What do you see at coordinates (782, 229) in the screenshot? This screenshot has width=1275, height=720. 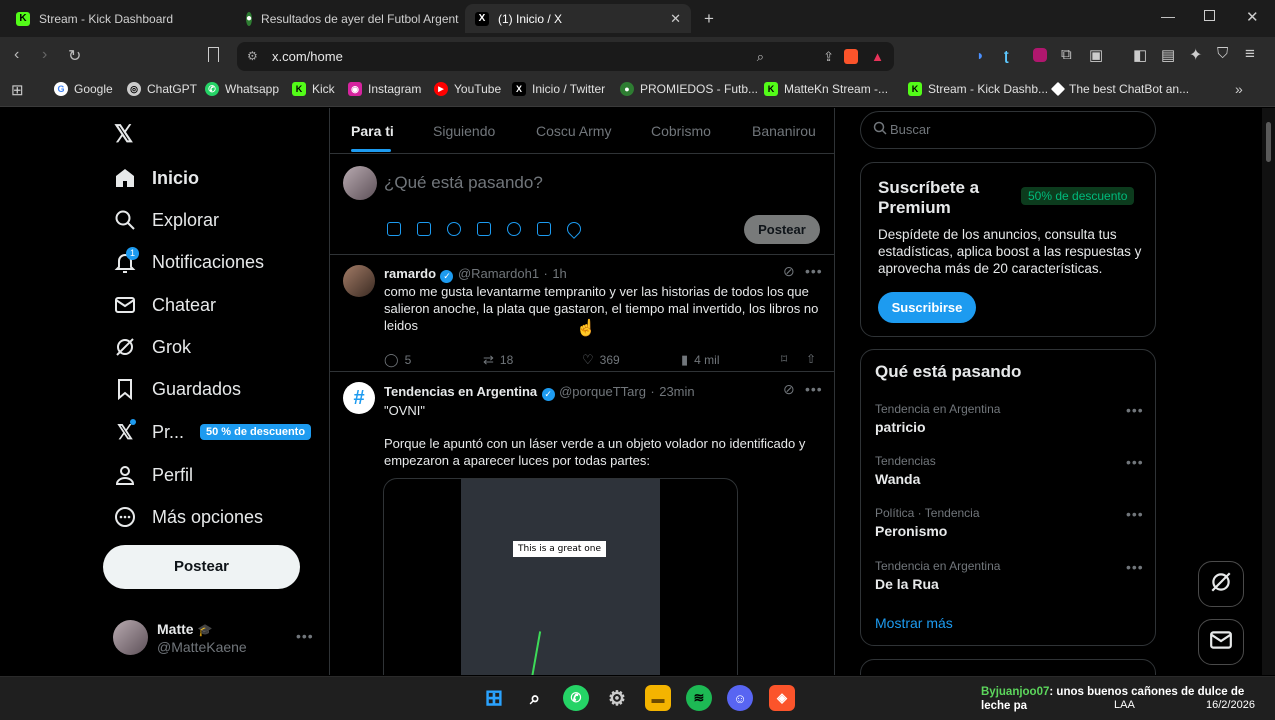 I see `compose-post-button: Postear` at bounding box center [782, 229].